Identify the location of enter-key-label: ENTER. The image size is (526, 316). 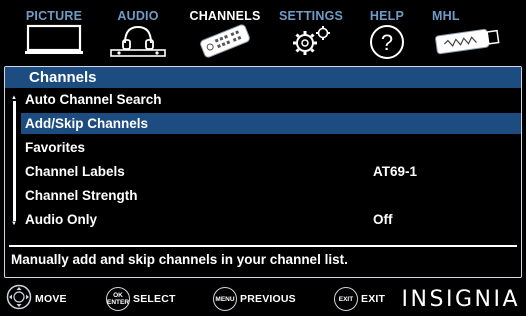
(118, 302).